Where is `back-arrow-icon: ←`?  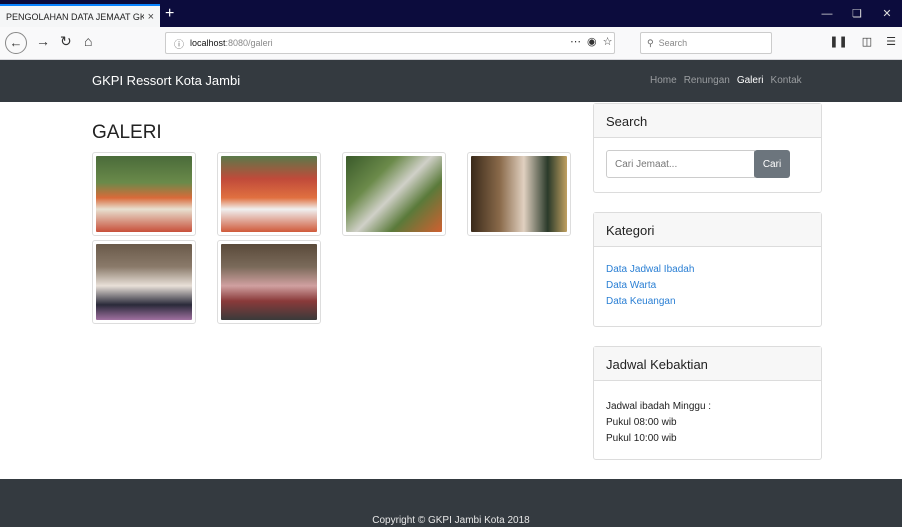
back-arrow-icon: ← is located at coordinates (16, 43).